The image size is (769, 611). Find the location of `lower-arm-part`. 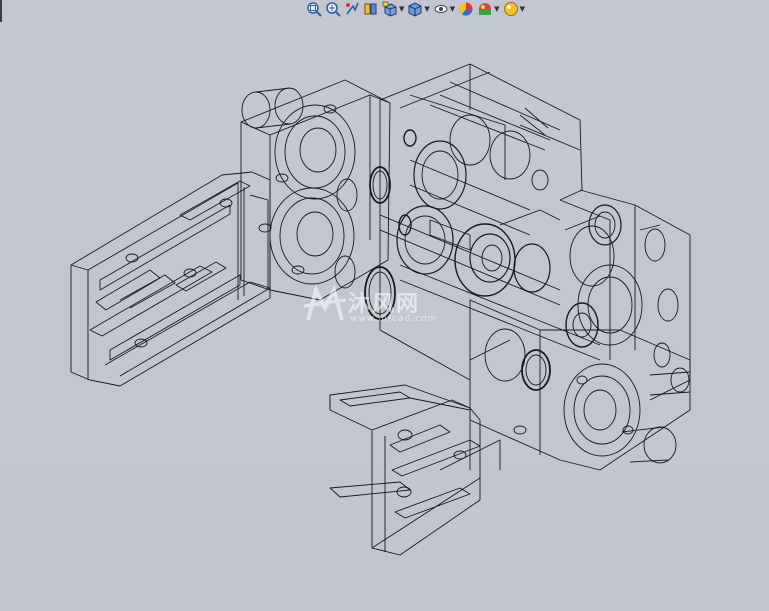

lower-arm-part is located at coordinates (415, 470).